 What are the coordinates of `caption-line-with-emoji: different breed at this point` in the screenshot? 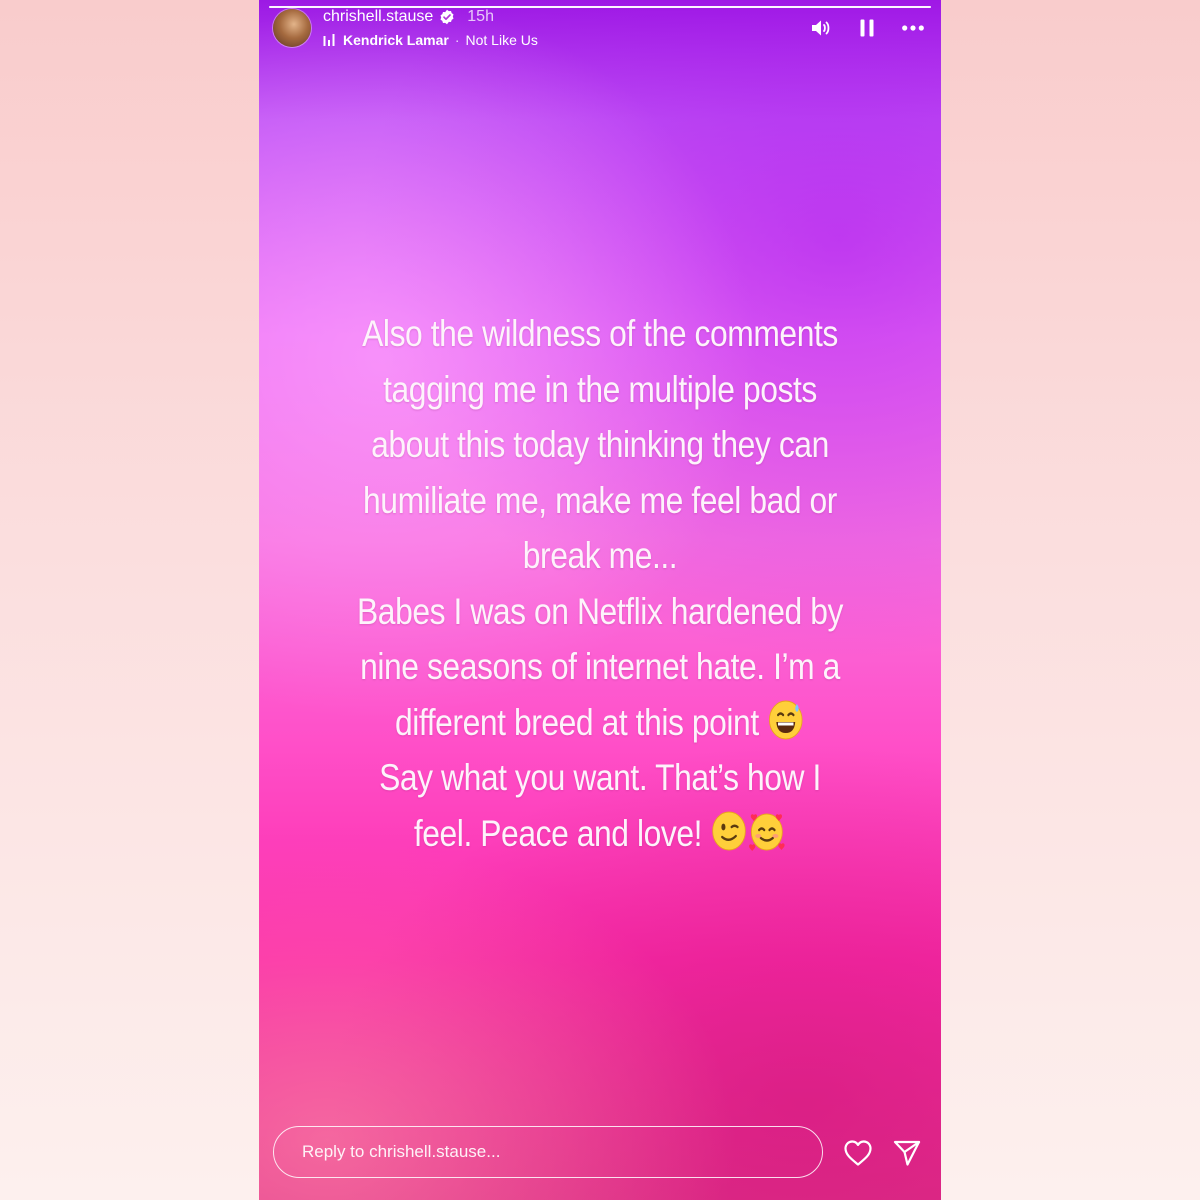 It's located at (599, 723).